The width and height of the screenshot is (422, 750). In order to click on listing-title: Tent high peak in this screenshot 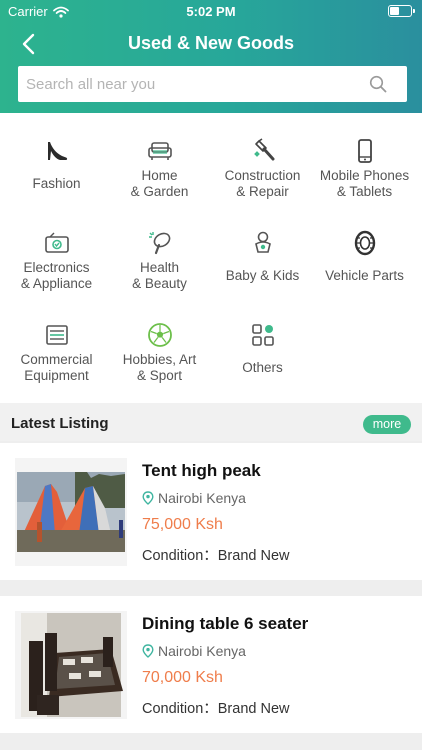, I will do `click(201, 470)`.